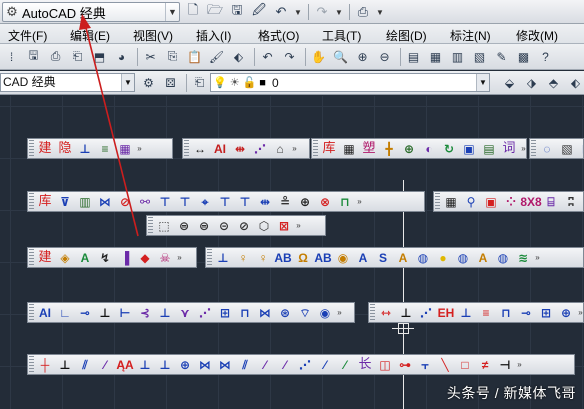 The image size is (584, 409). Describe the element at coordinates (575, 82) in the screenshot. I see `layer-walk-icon: ⬖` at that location.